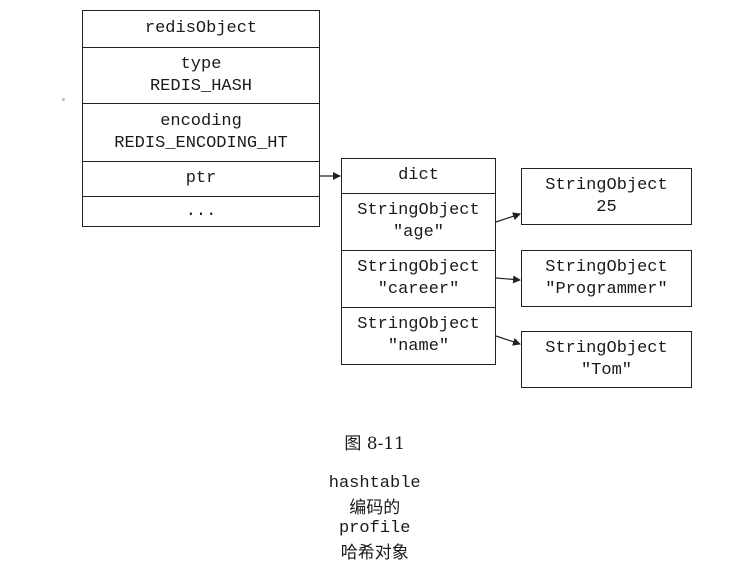  Describe the element at coordinates (508, 217) in the screenshot. I see `age-to-value-arrow` at that location.